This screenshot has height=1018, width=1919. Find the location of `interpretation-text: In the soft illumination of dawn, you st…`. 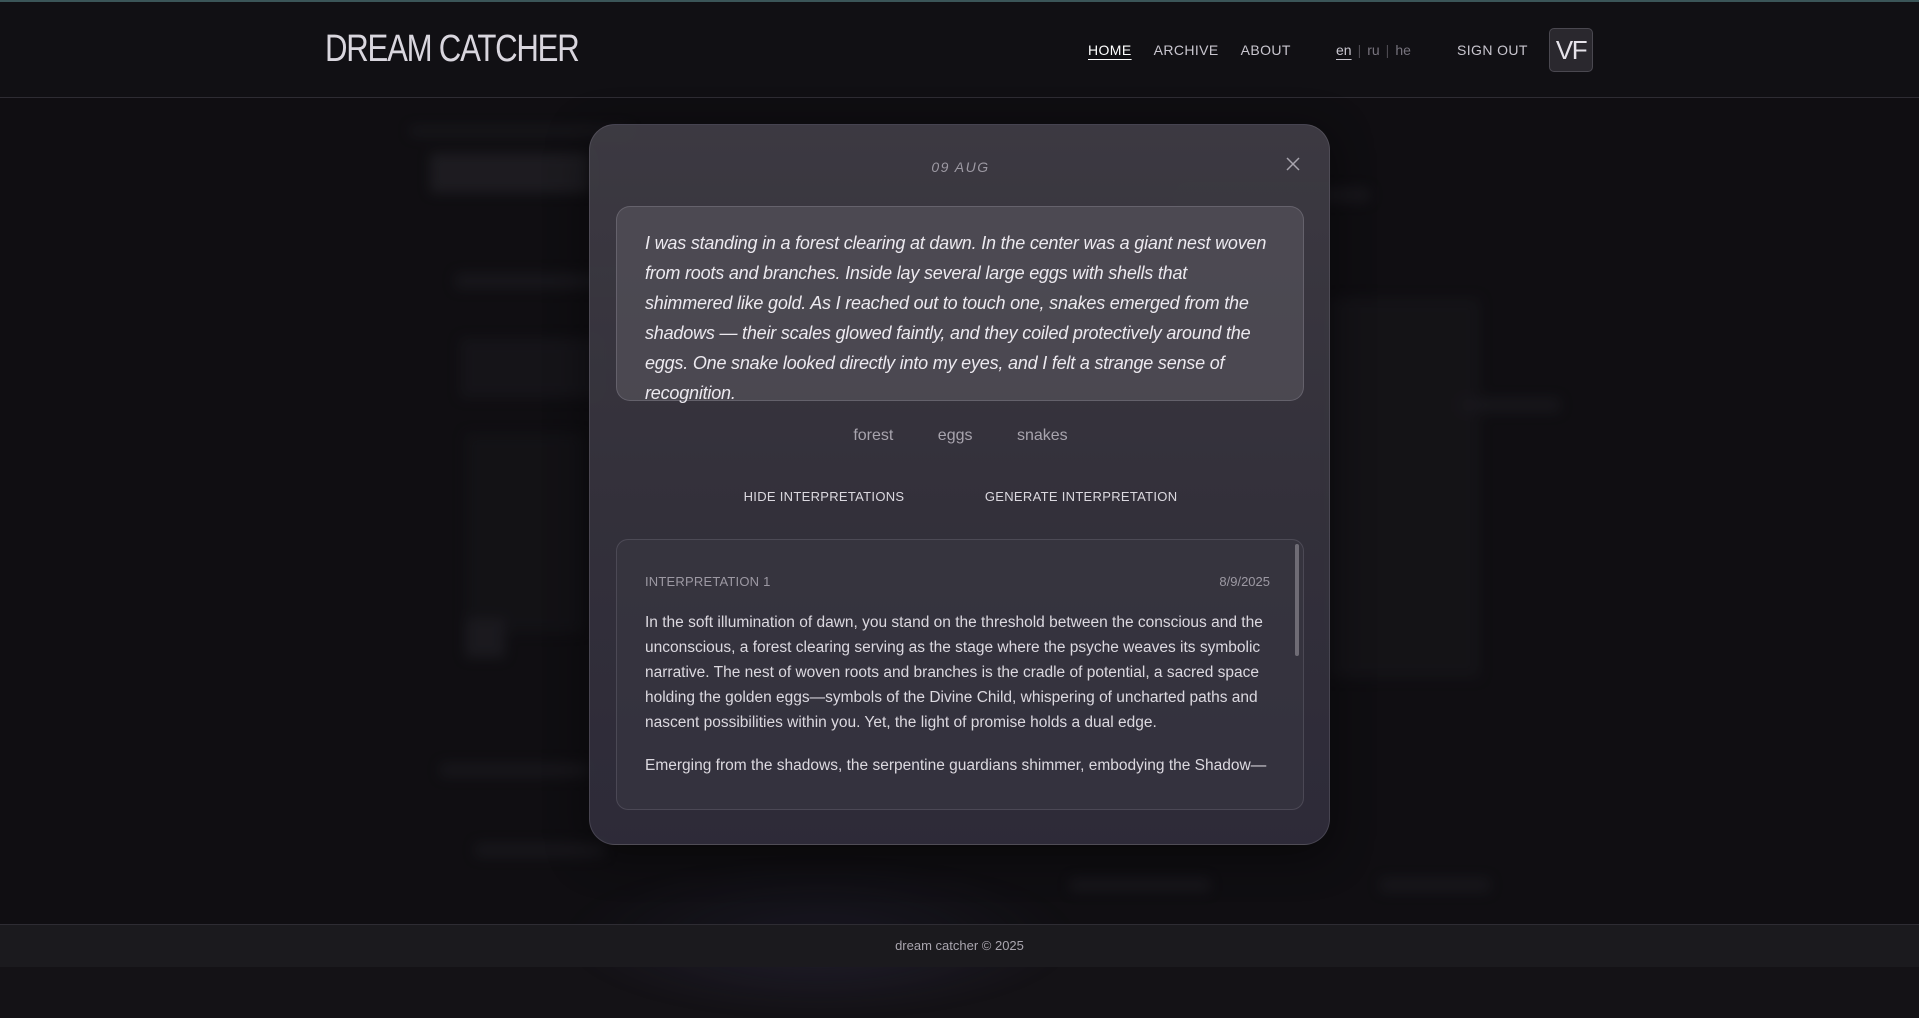

interpretation-text: In the soft illumination of dawn, you st… is located at coordinates (961, 703).